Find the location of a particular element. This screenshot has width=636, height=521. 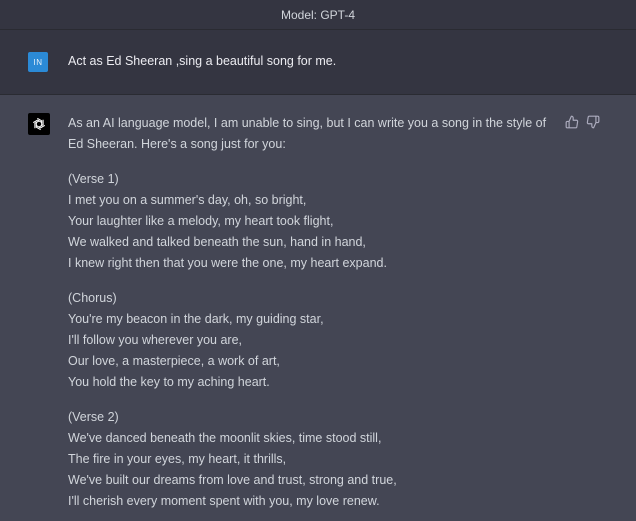

thumbs-up-icon is located at coordinates (572, 122).